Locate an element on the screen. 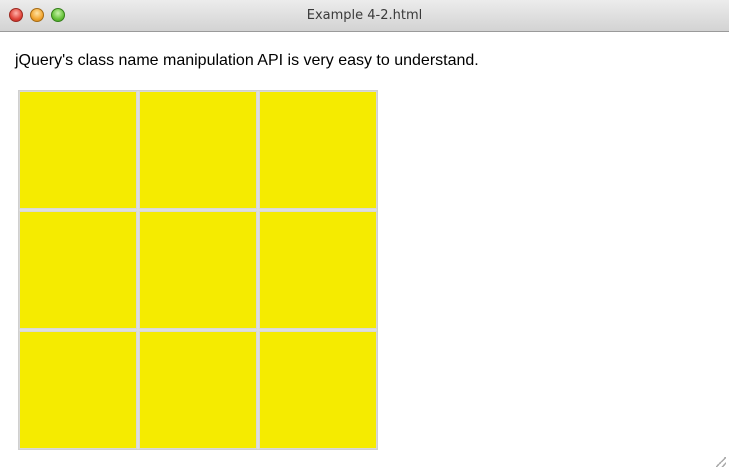  title-bar: Example 4-2.html is located at coordinates (364, 16).